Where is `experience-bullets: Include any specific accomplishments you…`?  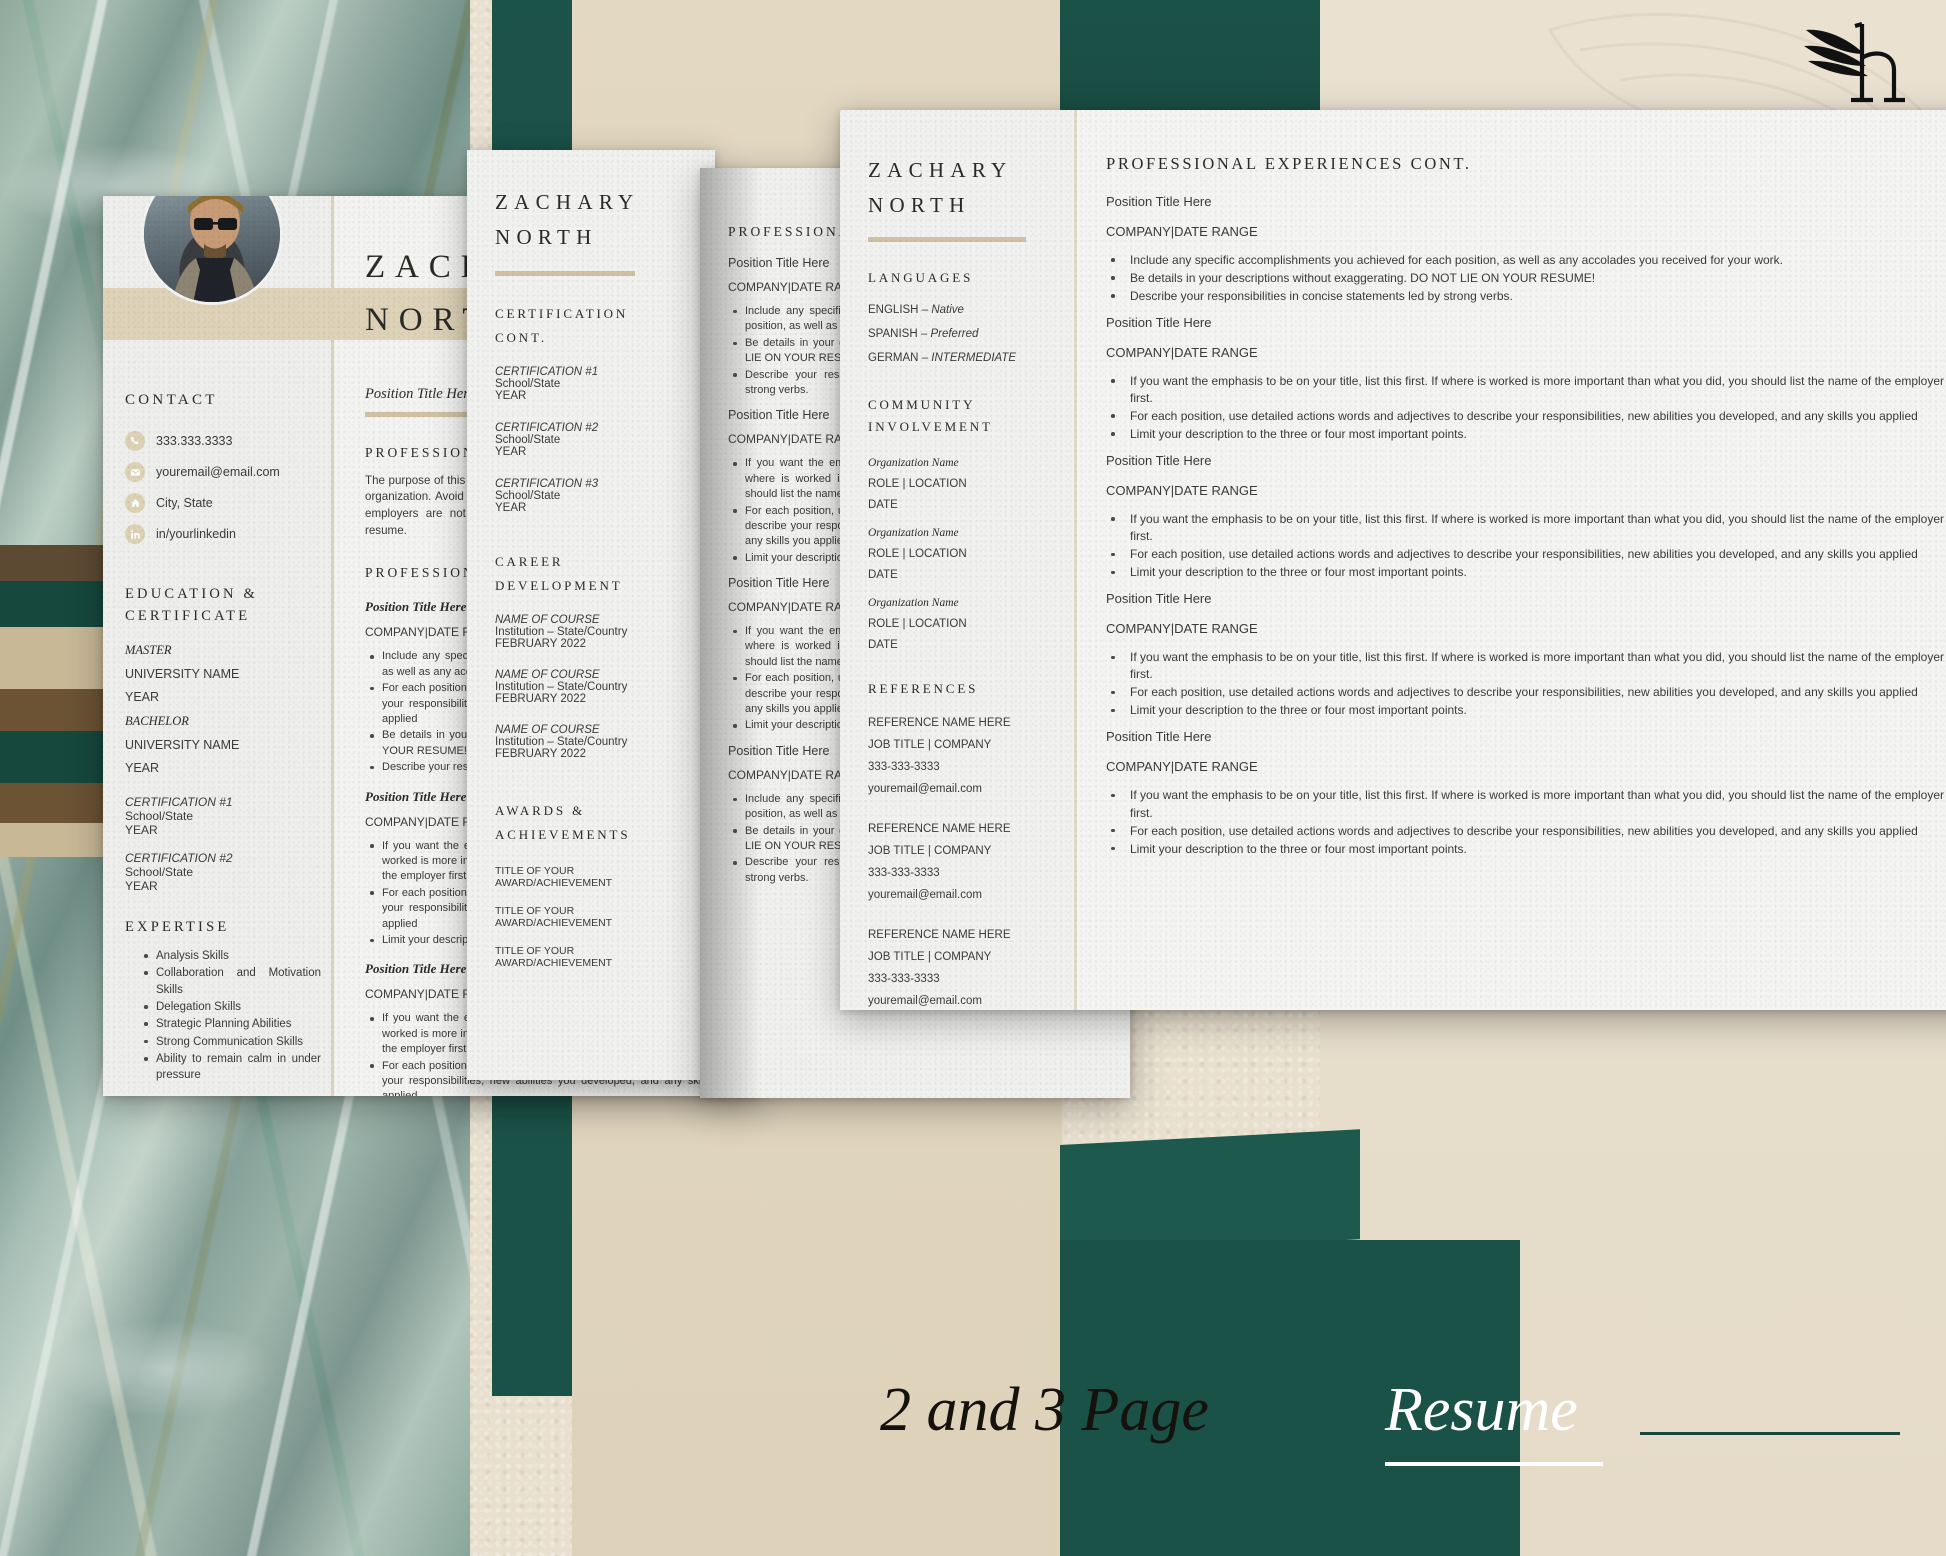
experience-bullets: Include any specific accomplishments you… is located at coordinates (1525, 278).